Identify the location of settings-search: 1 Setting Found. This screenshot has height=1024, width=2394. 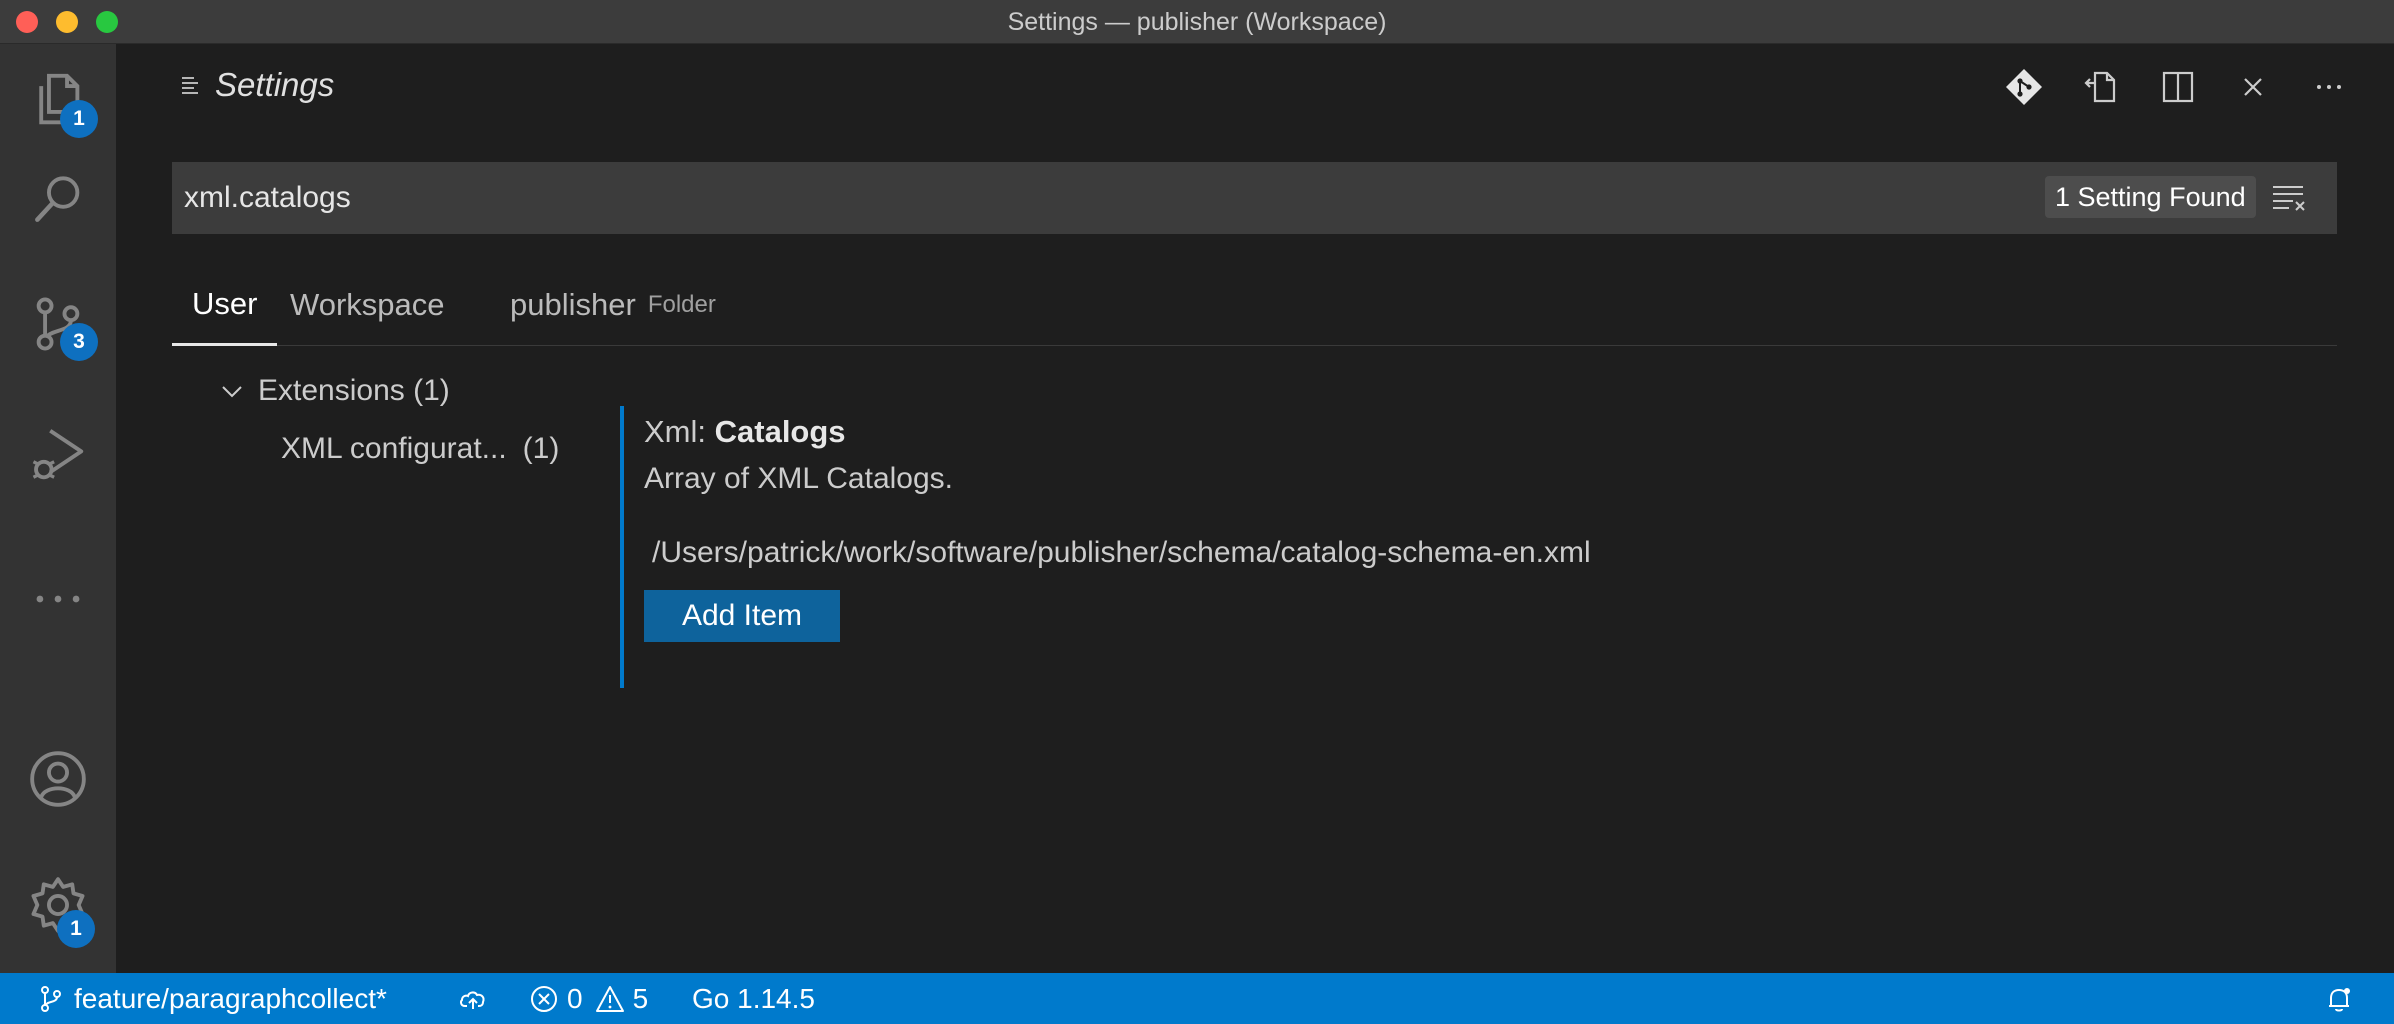
(1254, 198).